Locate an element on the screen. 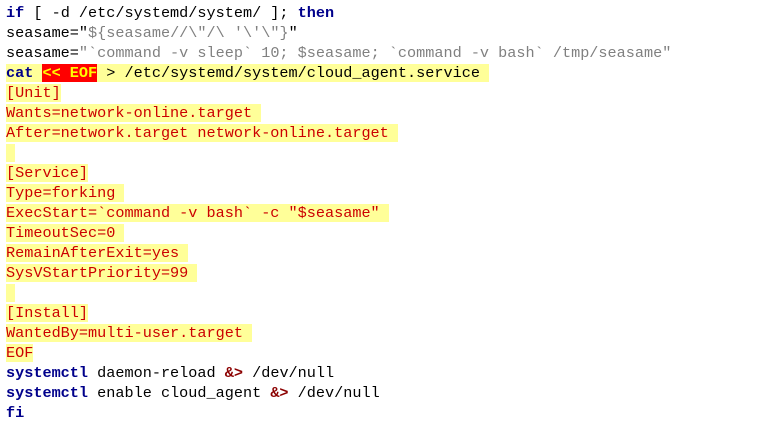  command-args: enable cloud_agent is located at coordinates (179, 393).